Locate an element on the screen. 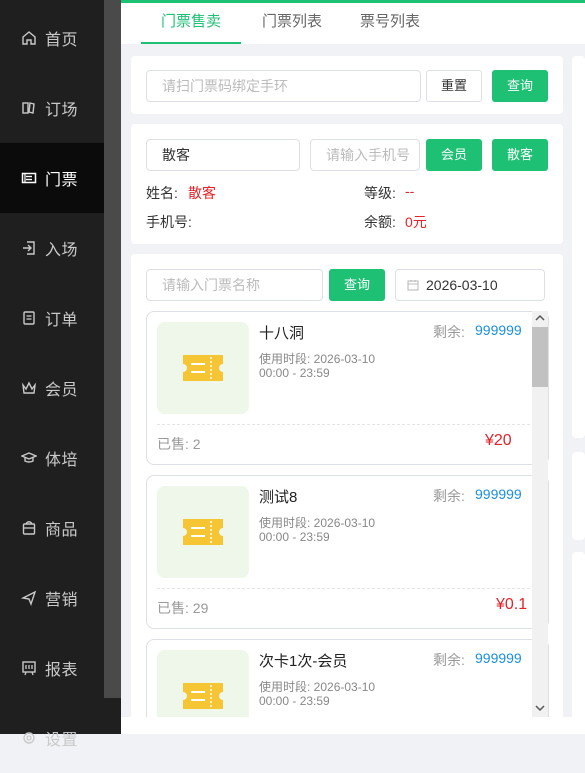 Image resolution: width=585 pixels, height=773 pixels. sidebar-item-label: 营销 is located at coordinates (62, 600).